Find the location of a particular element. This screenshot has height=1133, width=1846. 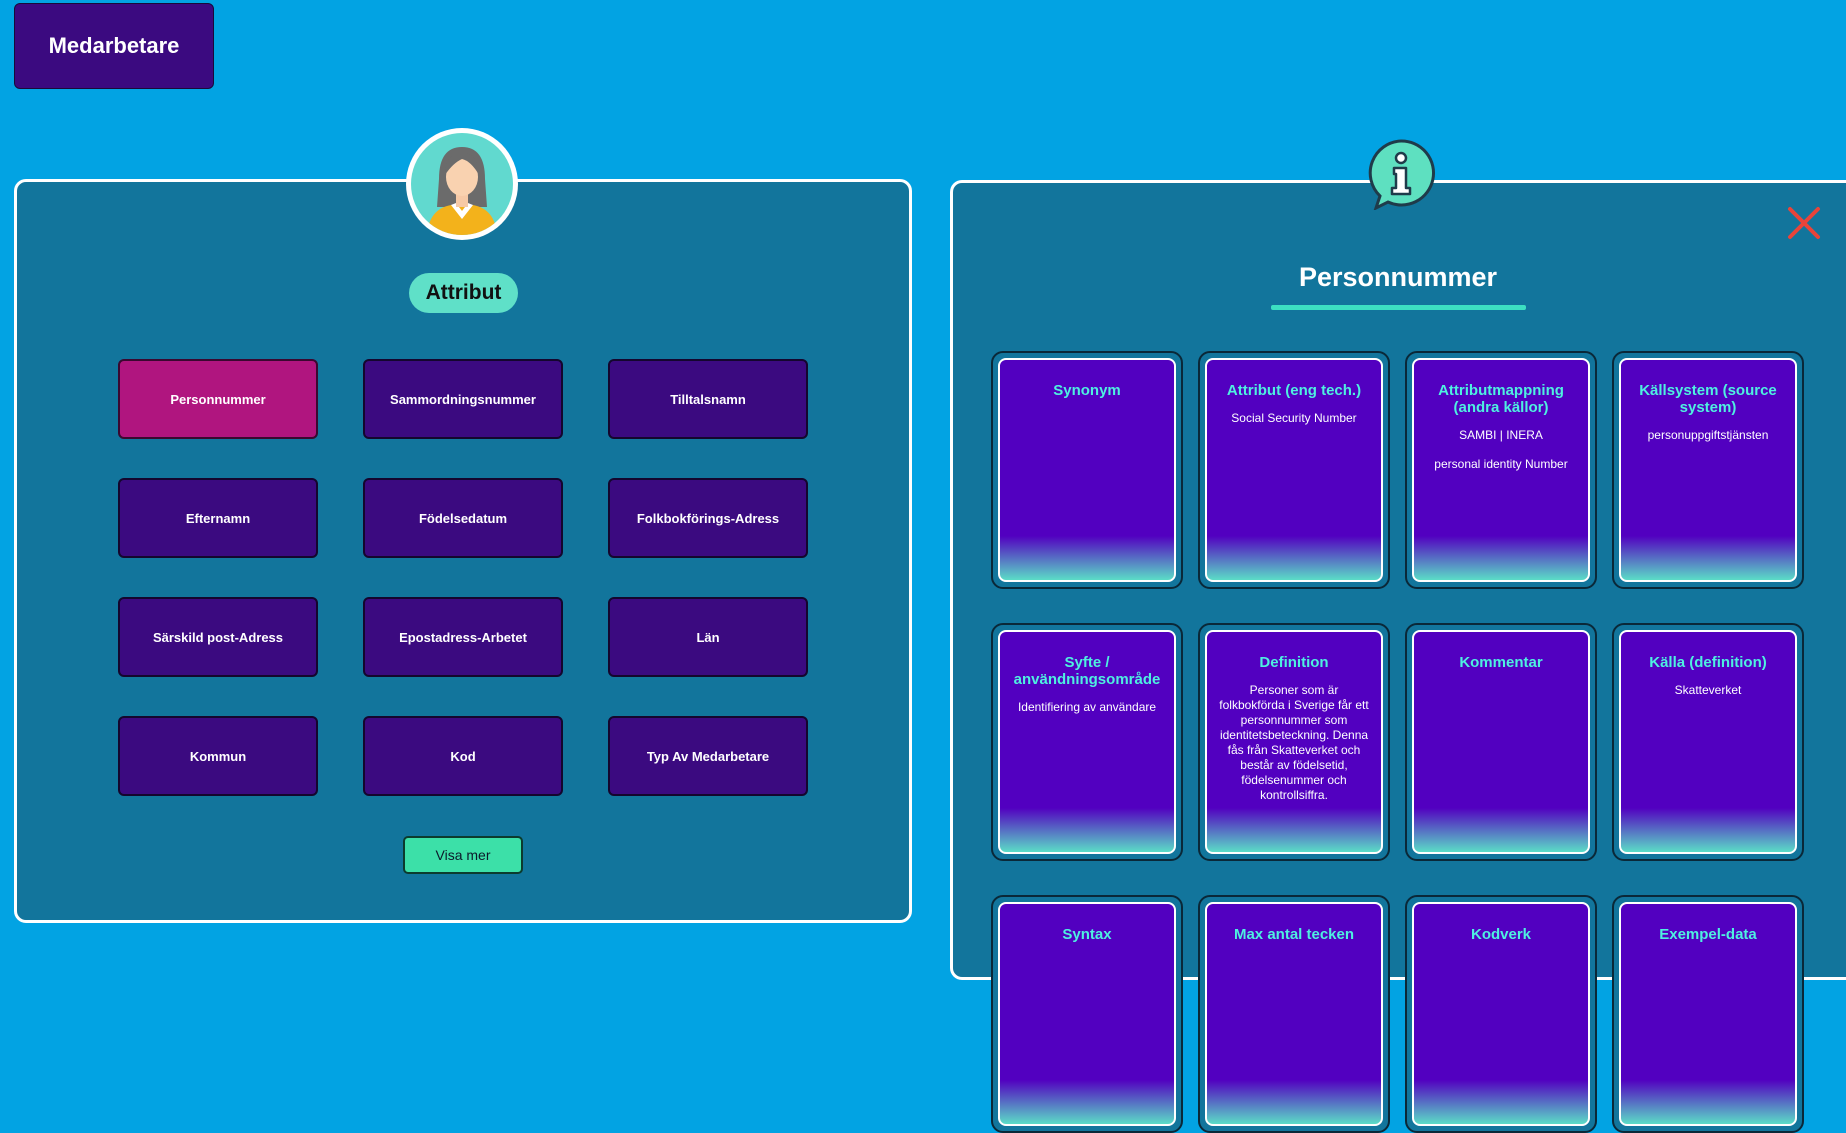

attribute-button-tilltalsnamn: Tilltalsnamn is located at coordinates (708, 399).